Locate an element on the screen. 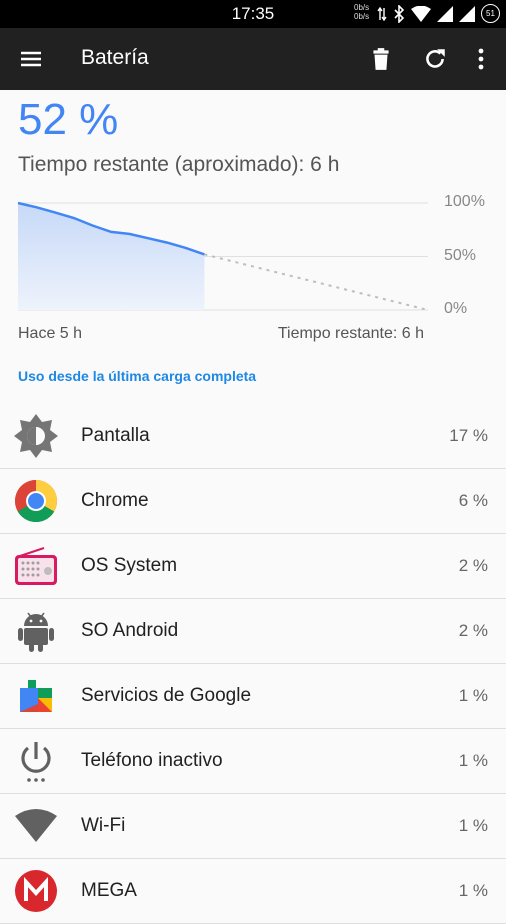  item-name: Servicios de Google is located at coordinates (166, 695).